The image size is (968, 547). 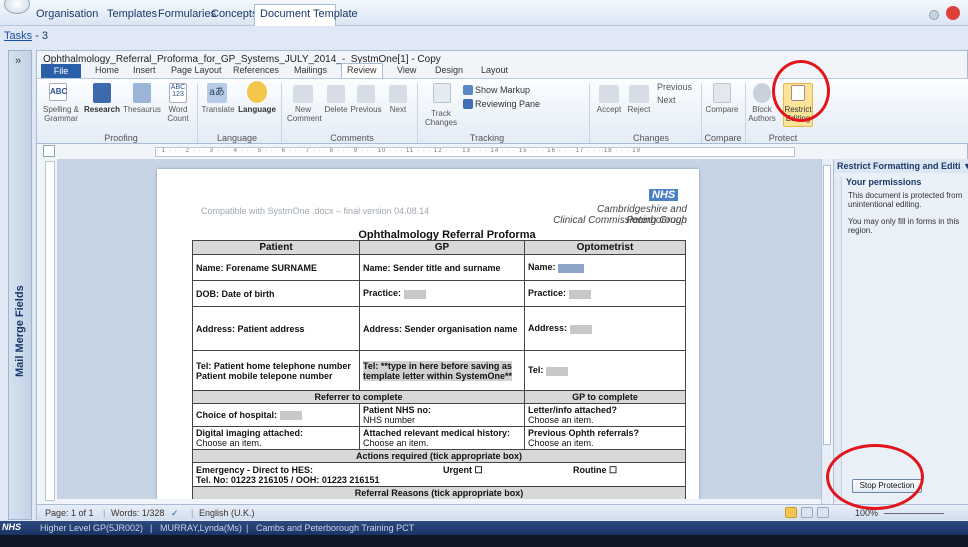 What do you see at coordinates (227, 513) in the screenshot?
I see `language-status: English (U.K.)` at bounding box center [227, 513].